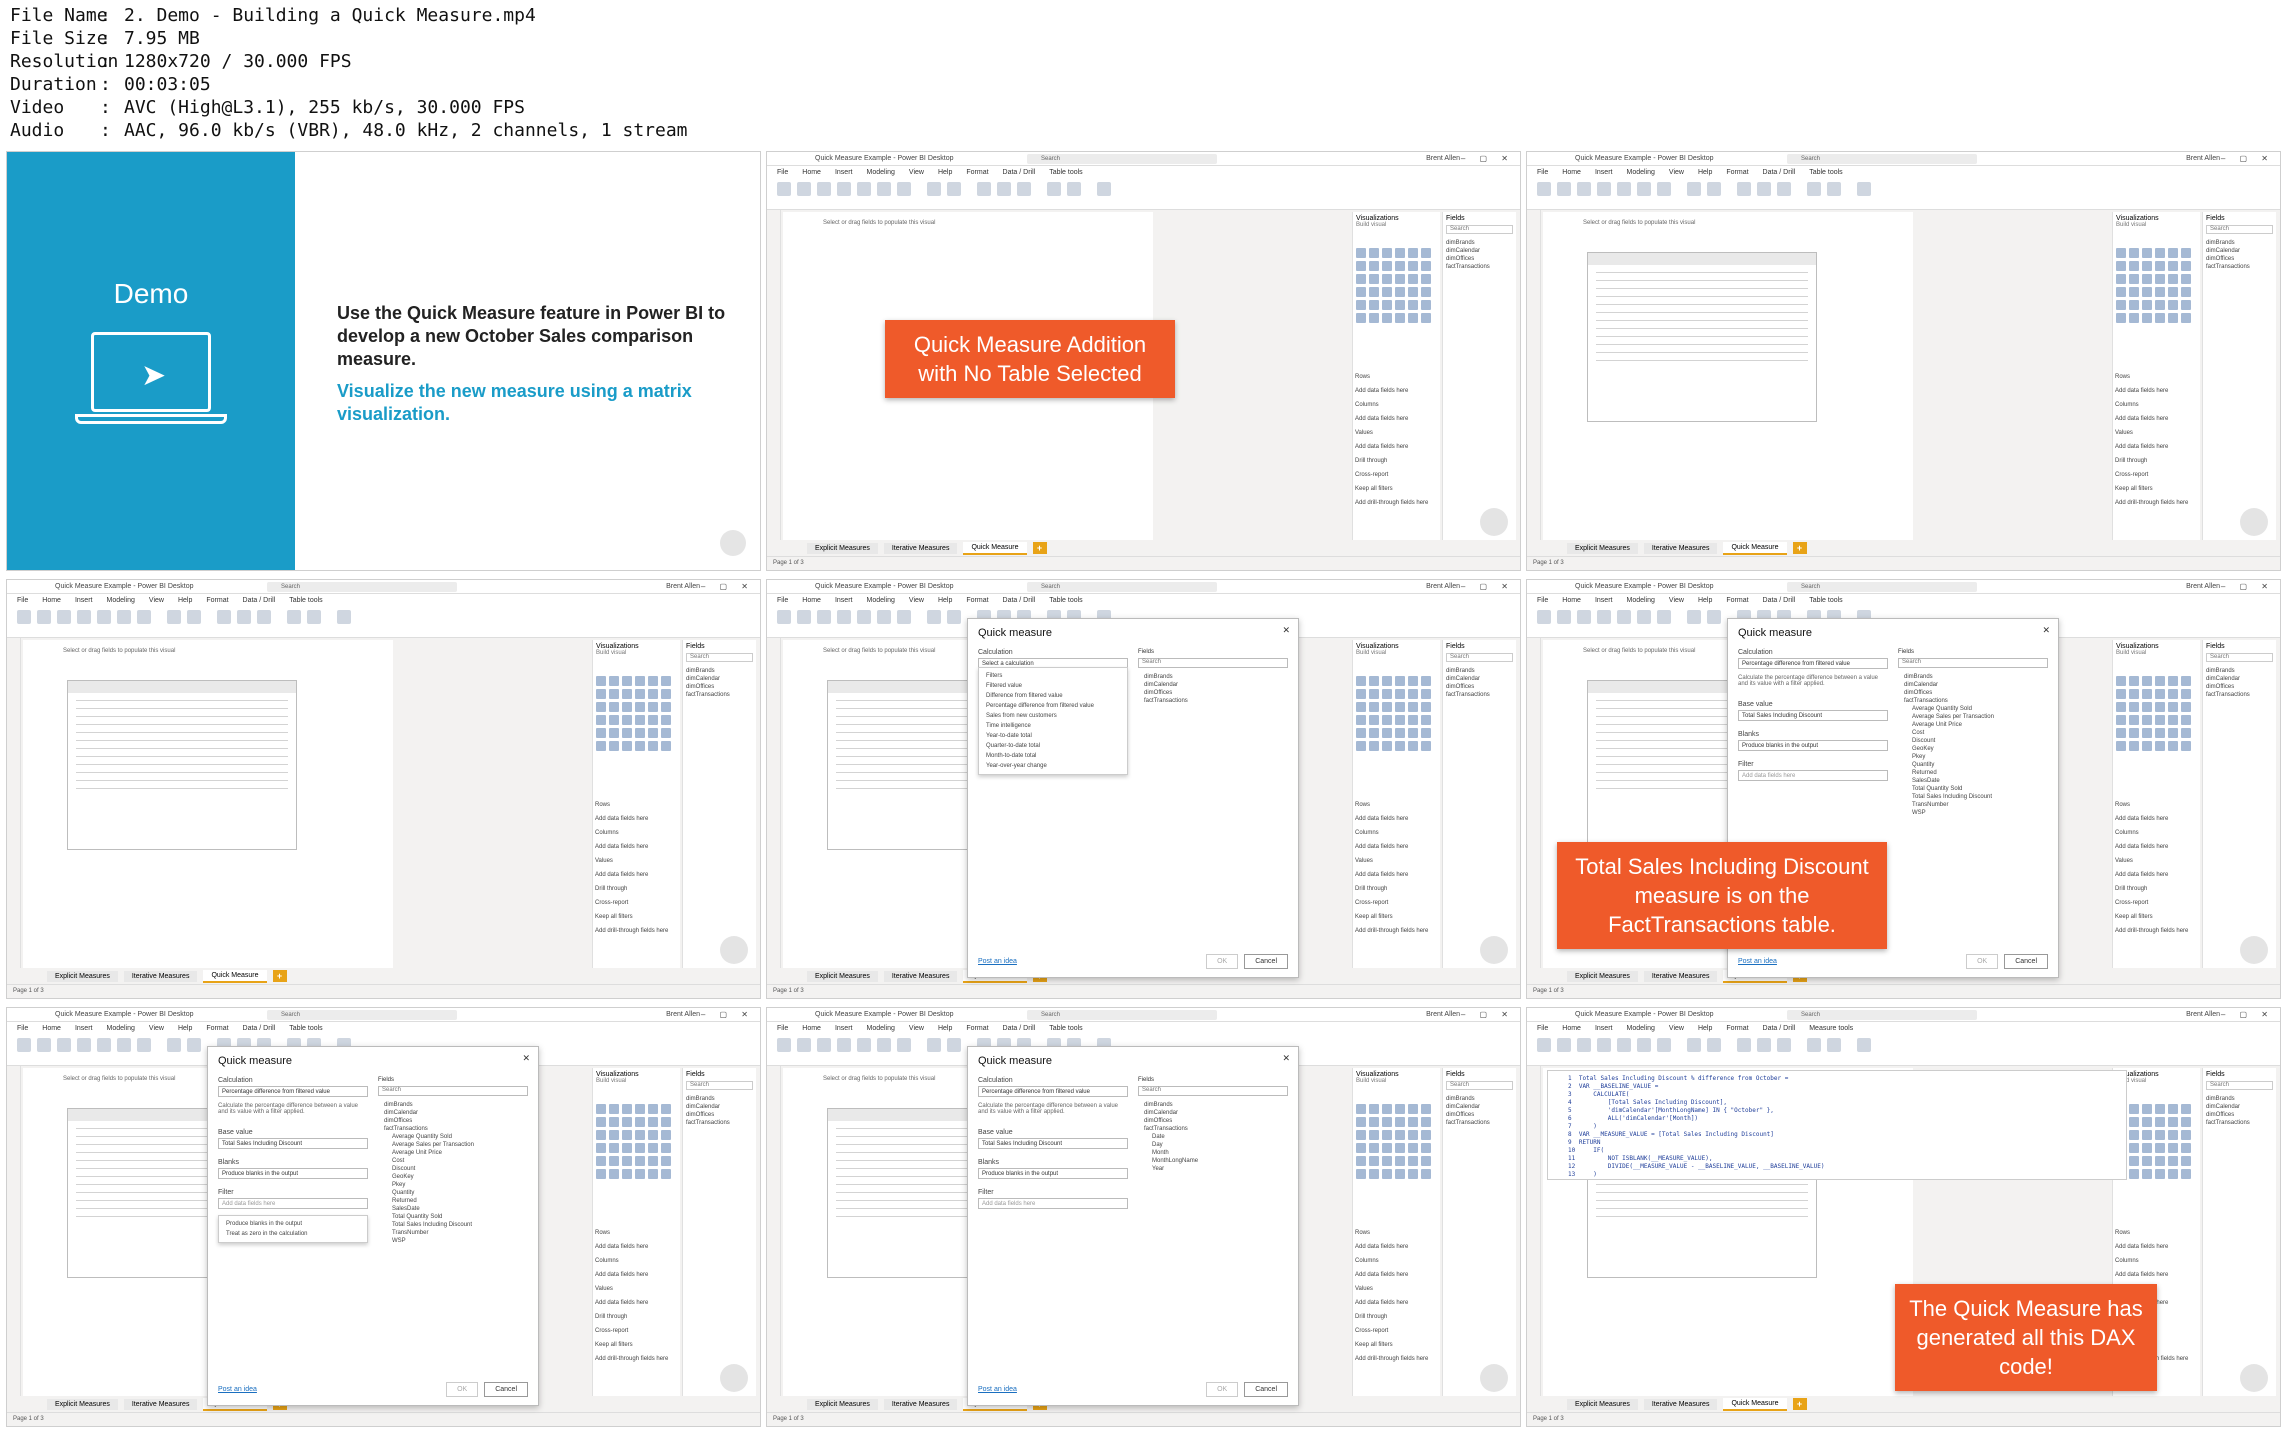  Describe the element at coordinates (1053, 726) in the screenshot. I see `calculation-option: Time intelligence` at that location.